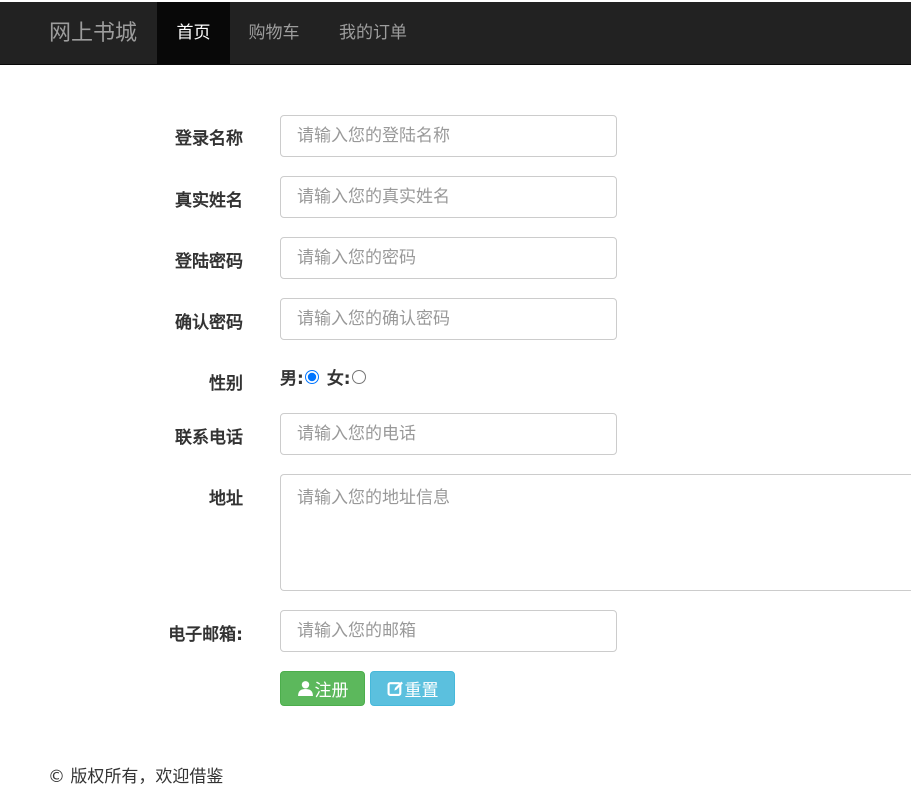 The width and height of the screenshot is (911, 791). Describe the element at coordinates (209, 139) in the screenshot. I see `login-name-label: 登录名称` at that location.